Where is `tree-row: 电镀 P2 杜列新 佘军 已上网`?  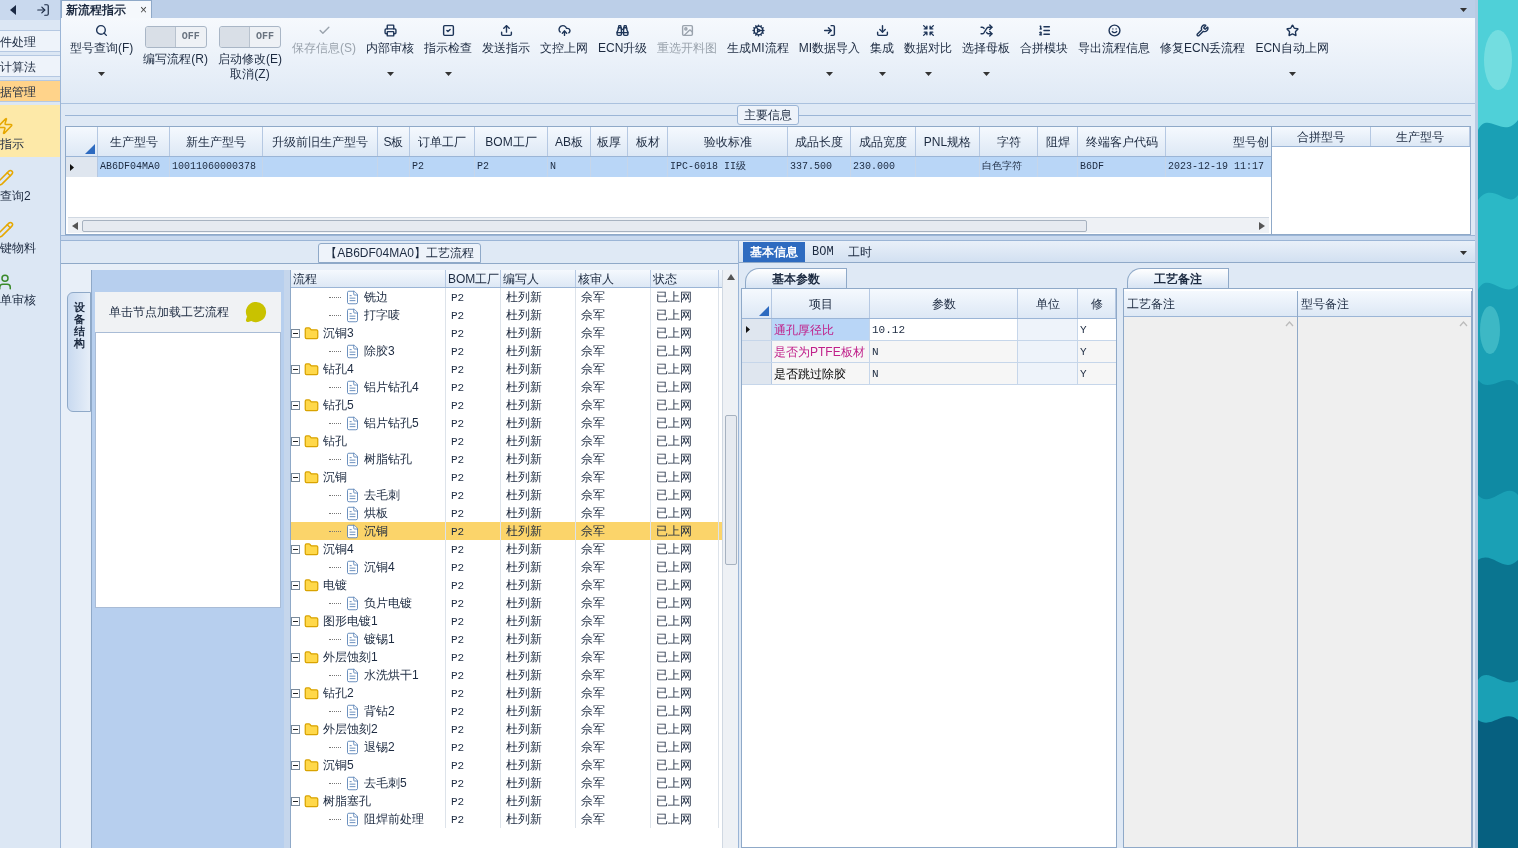 tree-row: 电镀 P2 杜列新 佘军 已上网 is located at coordinates (506, 585).